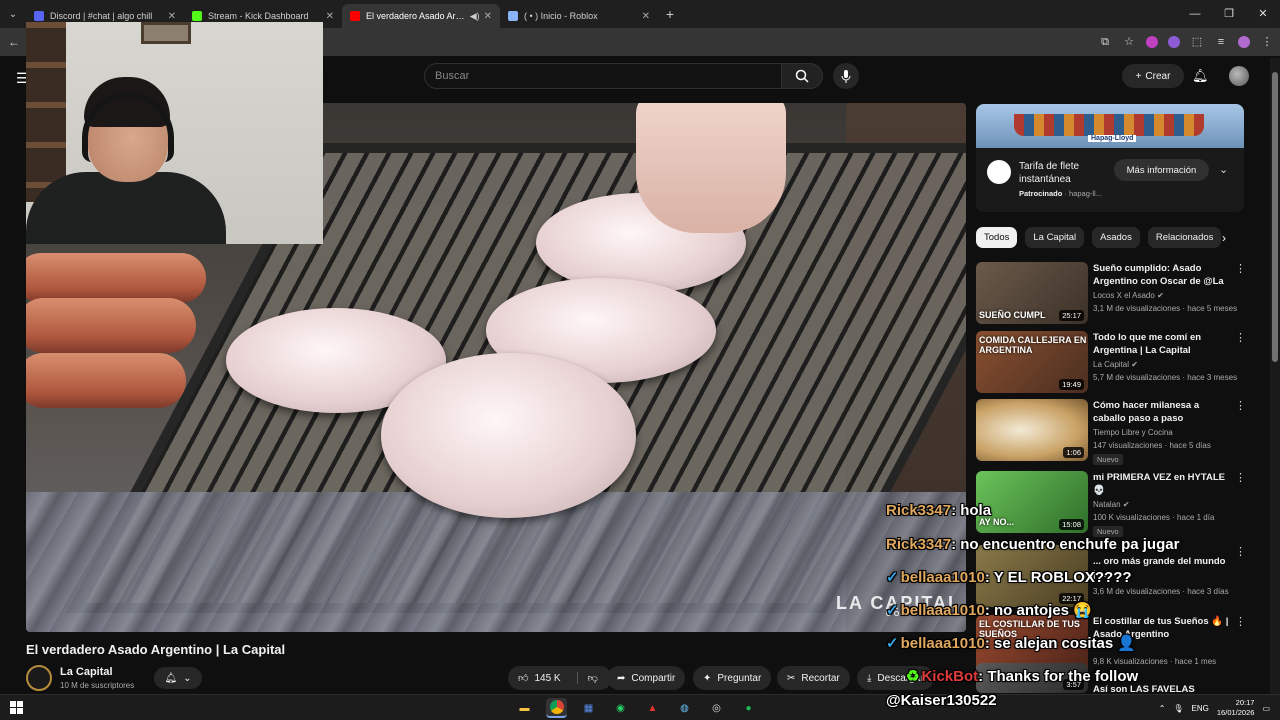 The height and width of the screenshot is (720, 1280). Describe the element at coordinates (39, 16) in the screenshot. I see `discord-icon` at that location.